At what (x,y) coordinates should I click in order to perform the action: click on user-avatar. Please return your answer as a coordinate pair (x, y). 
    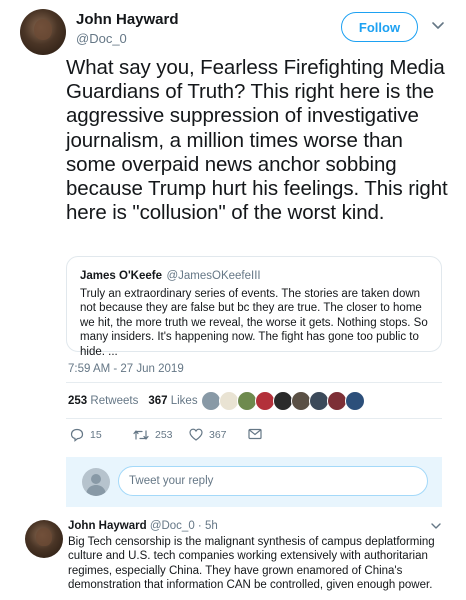
    Looking at the image, I should click on (96, 482).